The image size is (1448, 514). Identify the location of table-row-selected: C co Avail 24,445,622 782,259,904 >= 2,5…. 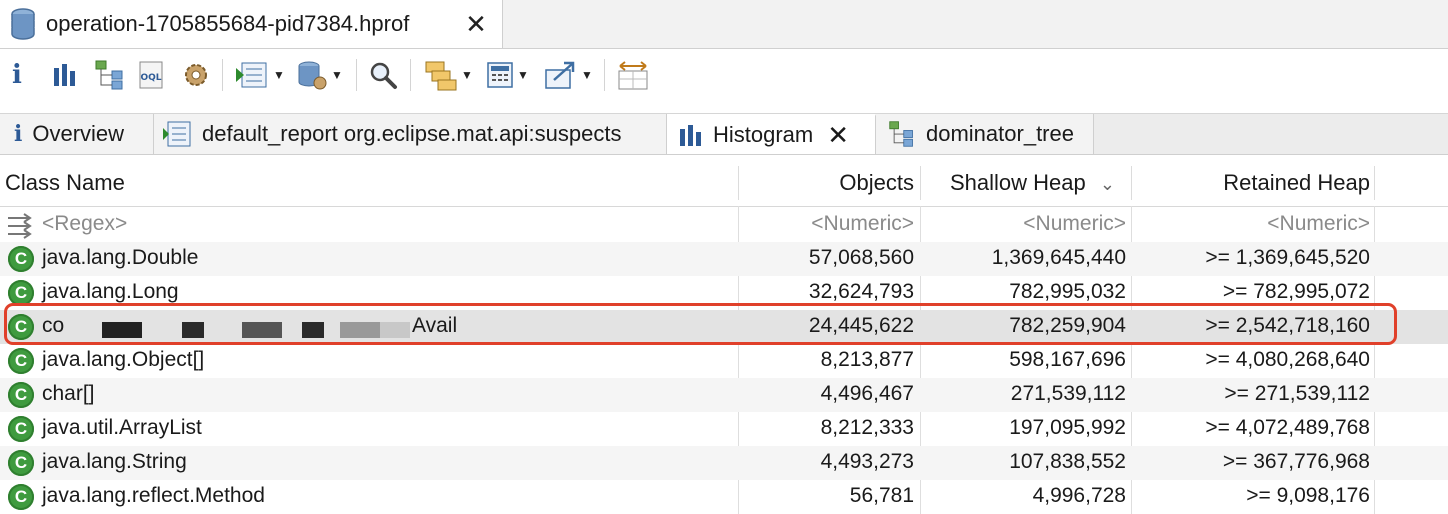
(724, 327).